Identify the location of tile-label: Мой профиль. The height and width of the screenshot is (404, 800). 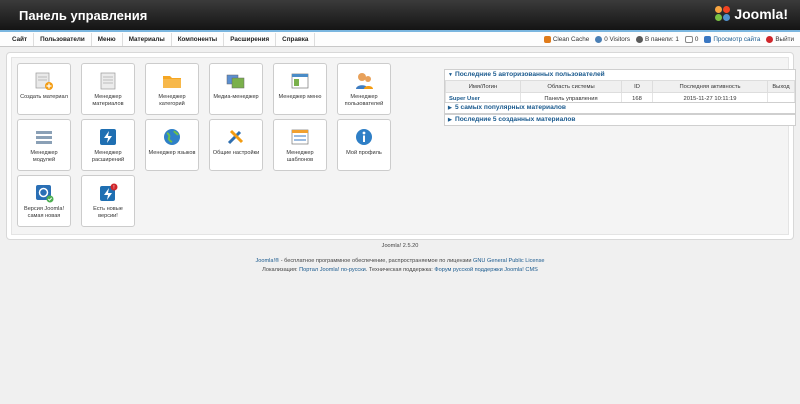
(364, 153).